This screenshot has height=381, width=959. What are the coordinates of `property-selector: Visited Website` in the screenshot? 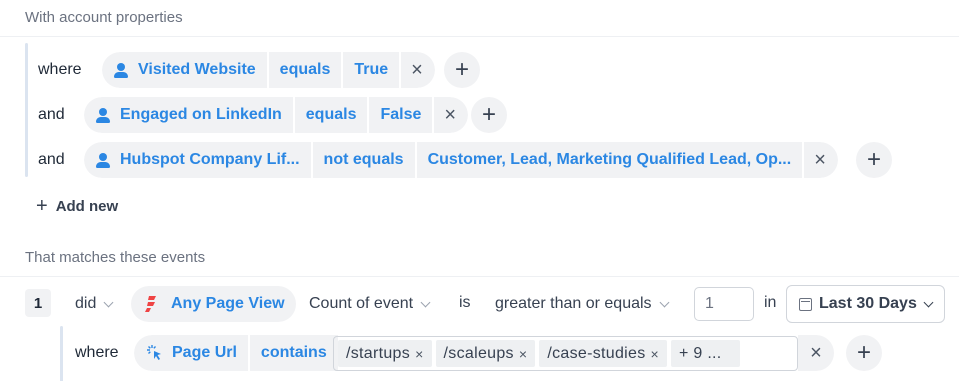 It's located at (184, 70).